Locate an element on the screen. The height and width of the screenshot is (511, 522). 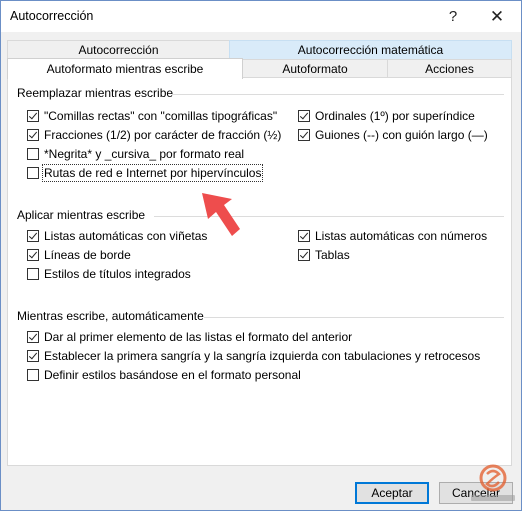
arrow-shape is located at coordinates (221, 214).